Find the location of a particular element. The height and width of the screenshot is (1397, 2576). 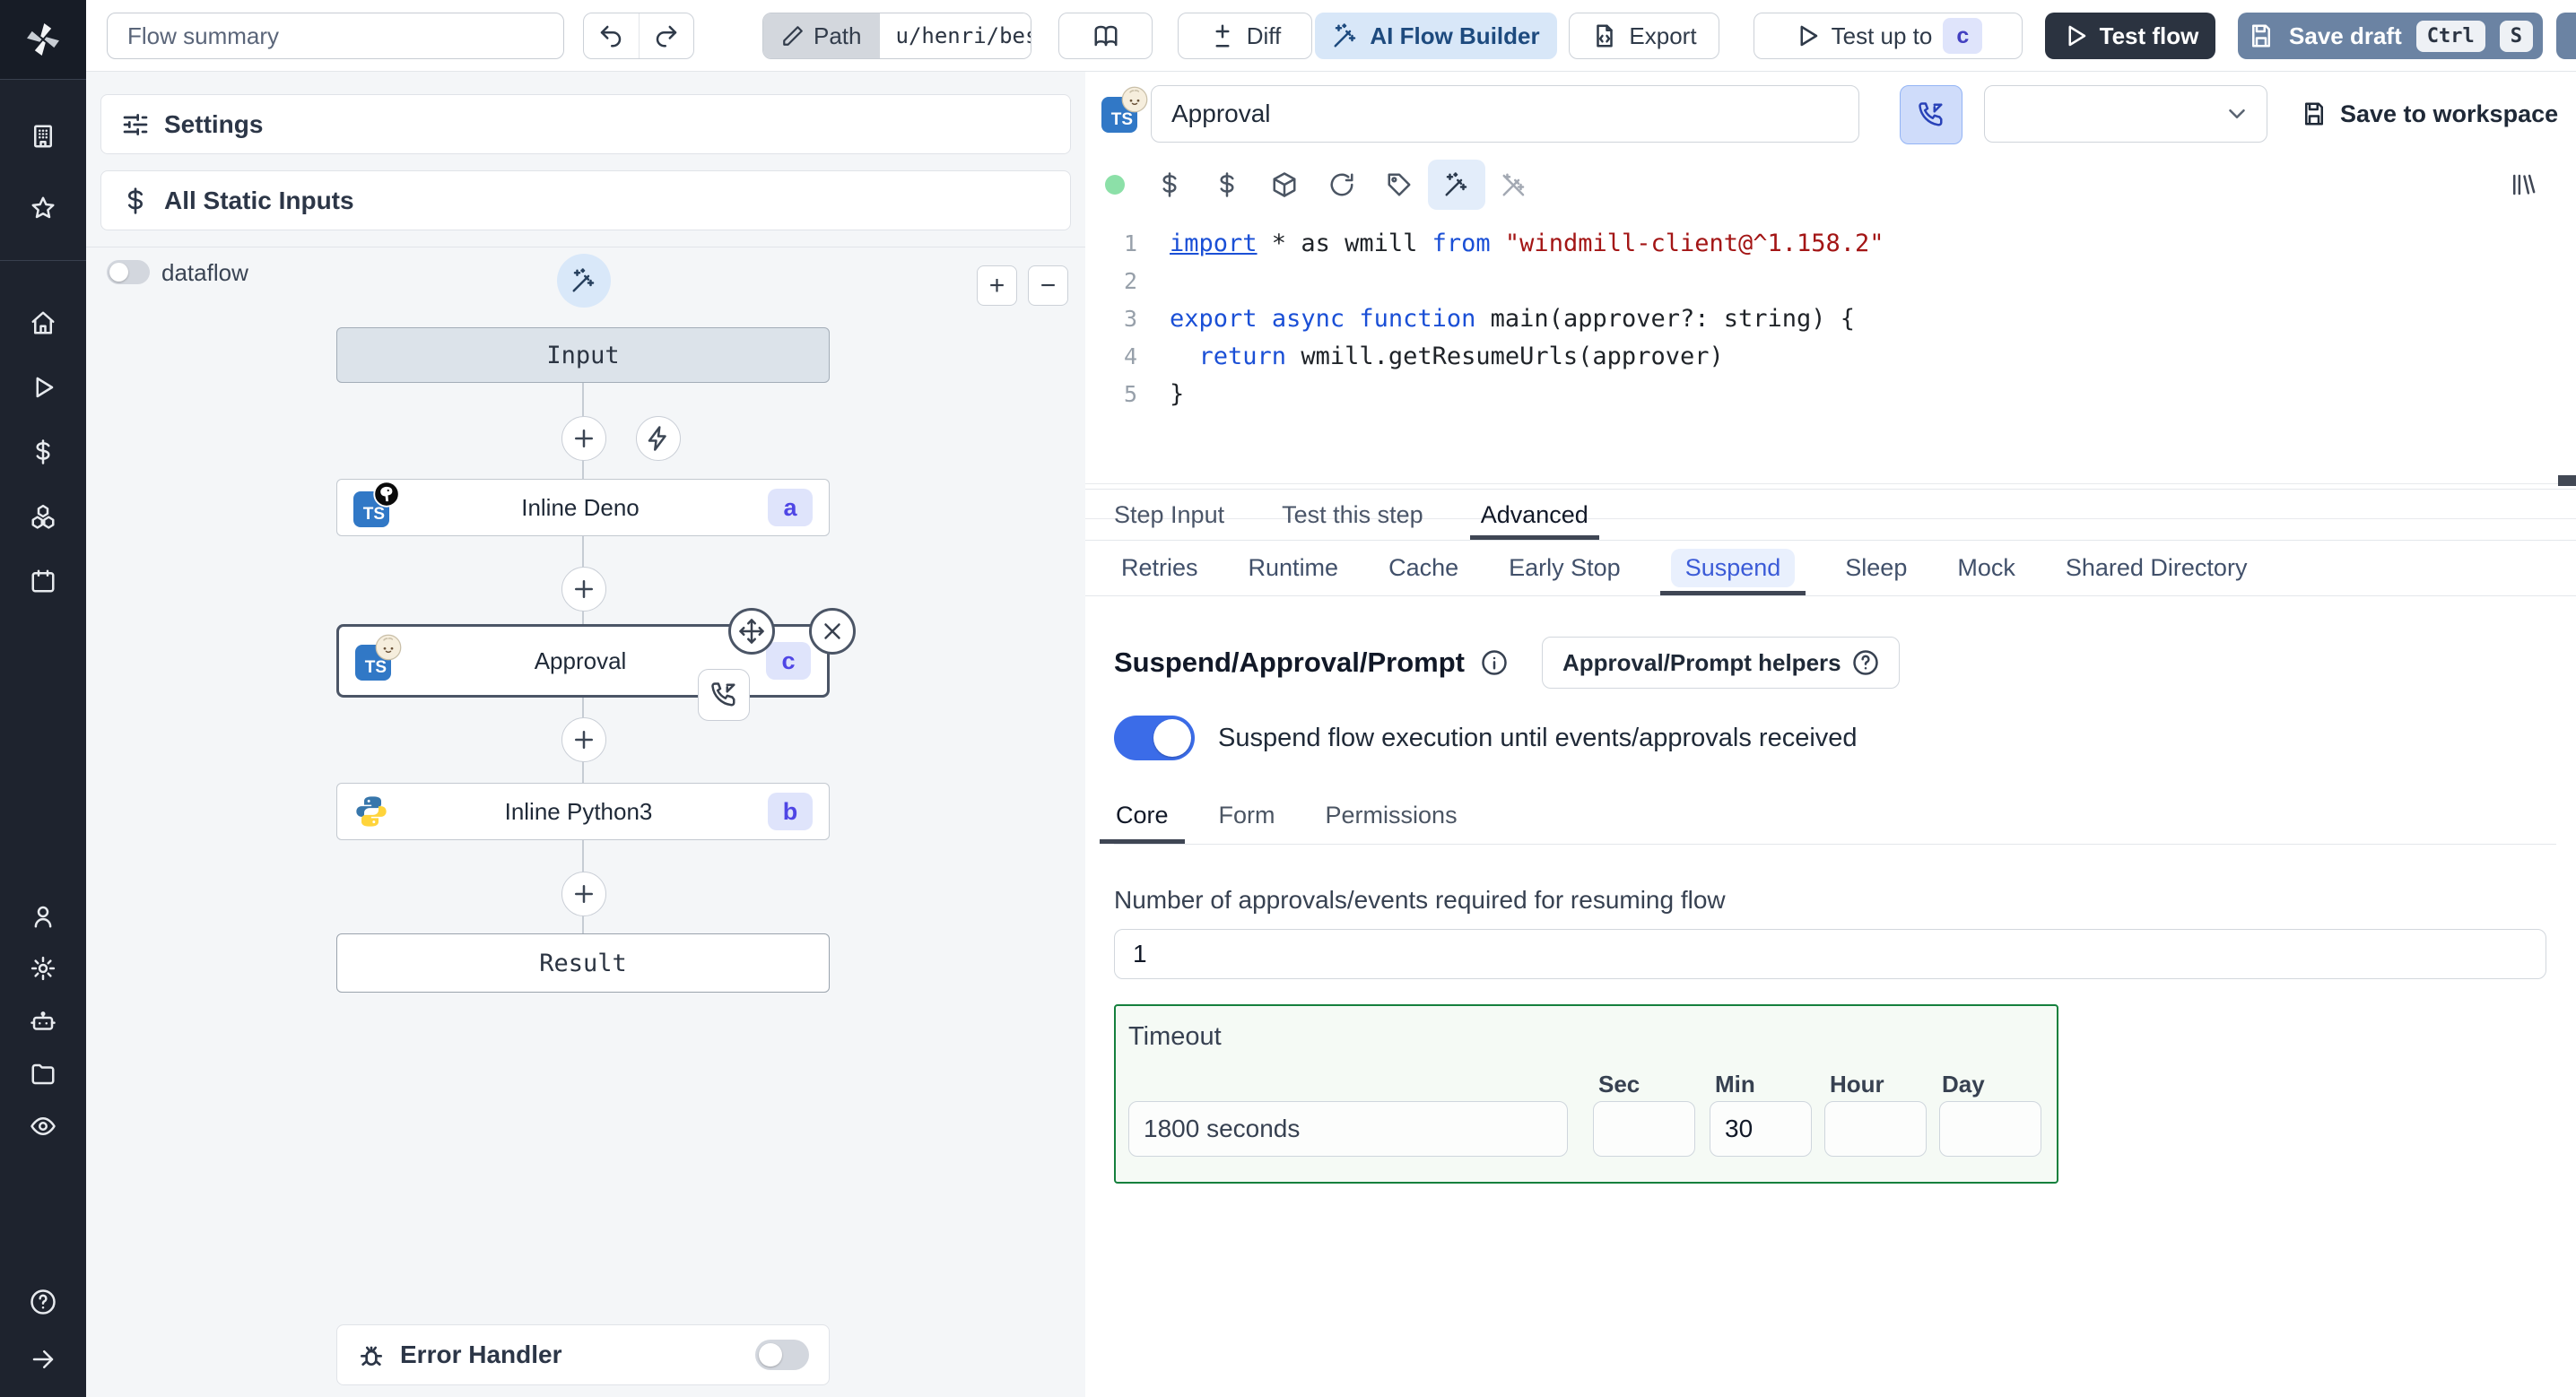

sidebar-item-folders is located at coordinates (43, 1074).